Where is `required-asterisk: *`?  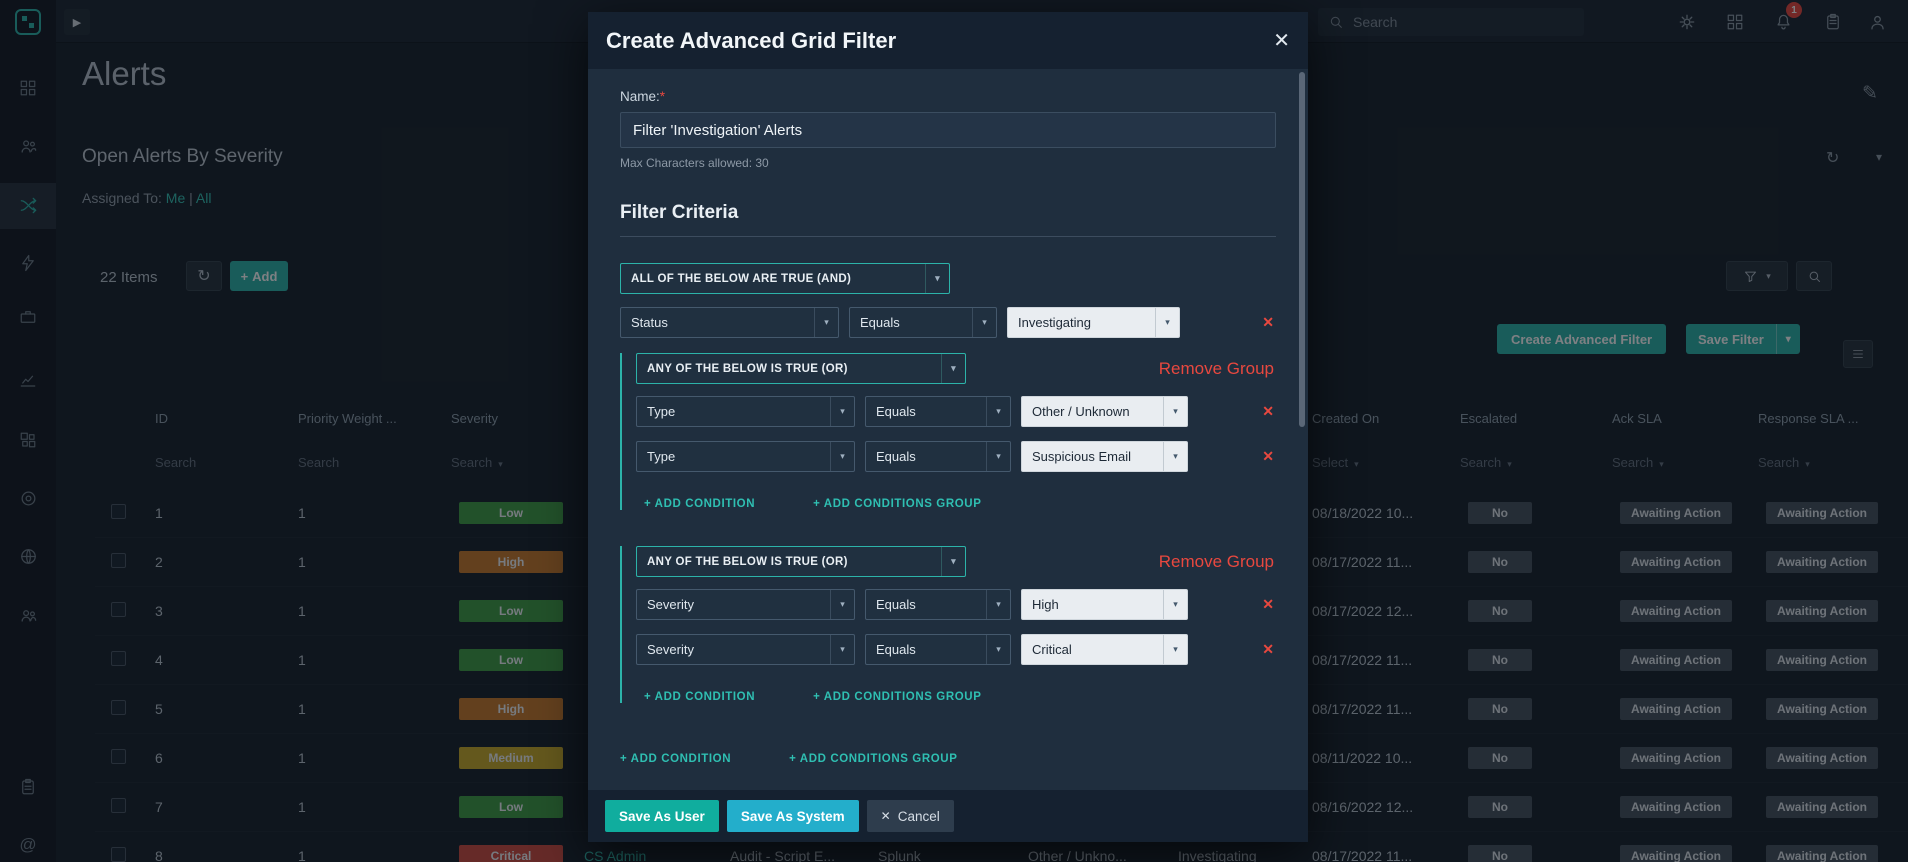 required-asterisk: * is located at coordinates (662, 96).